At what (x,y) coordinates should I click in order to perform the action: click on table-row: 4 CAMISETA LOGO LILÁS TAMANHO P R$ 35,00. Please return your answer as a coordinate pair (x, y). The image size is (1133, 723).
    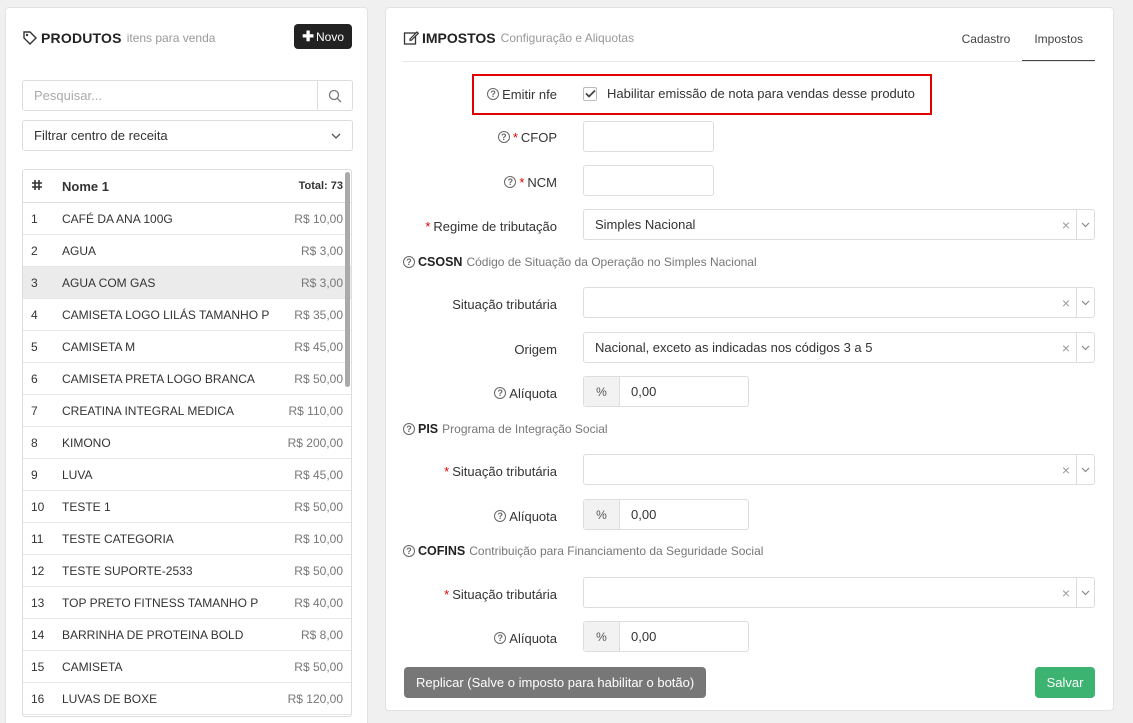
    Looking at the image, I should click on (187, 315).